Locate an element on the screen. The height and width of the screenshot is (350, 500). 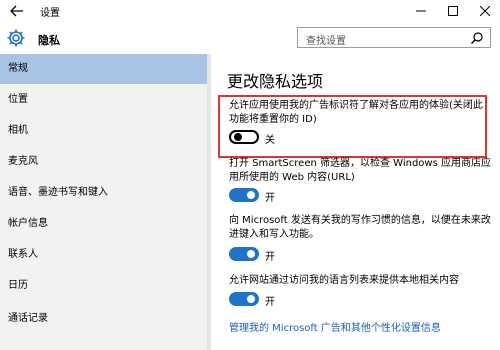
sidebar-item-label: 麦克风 is located at coordinates (23, 161).